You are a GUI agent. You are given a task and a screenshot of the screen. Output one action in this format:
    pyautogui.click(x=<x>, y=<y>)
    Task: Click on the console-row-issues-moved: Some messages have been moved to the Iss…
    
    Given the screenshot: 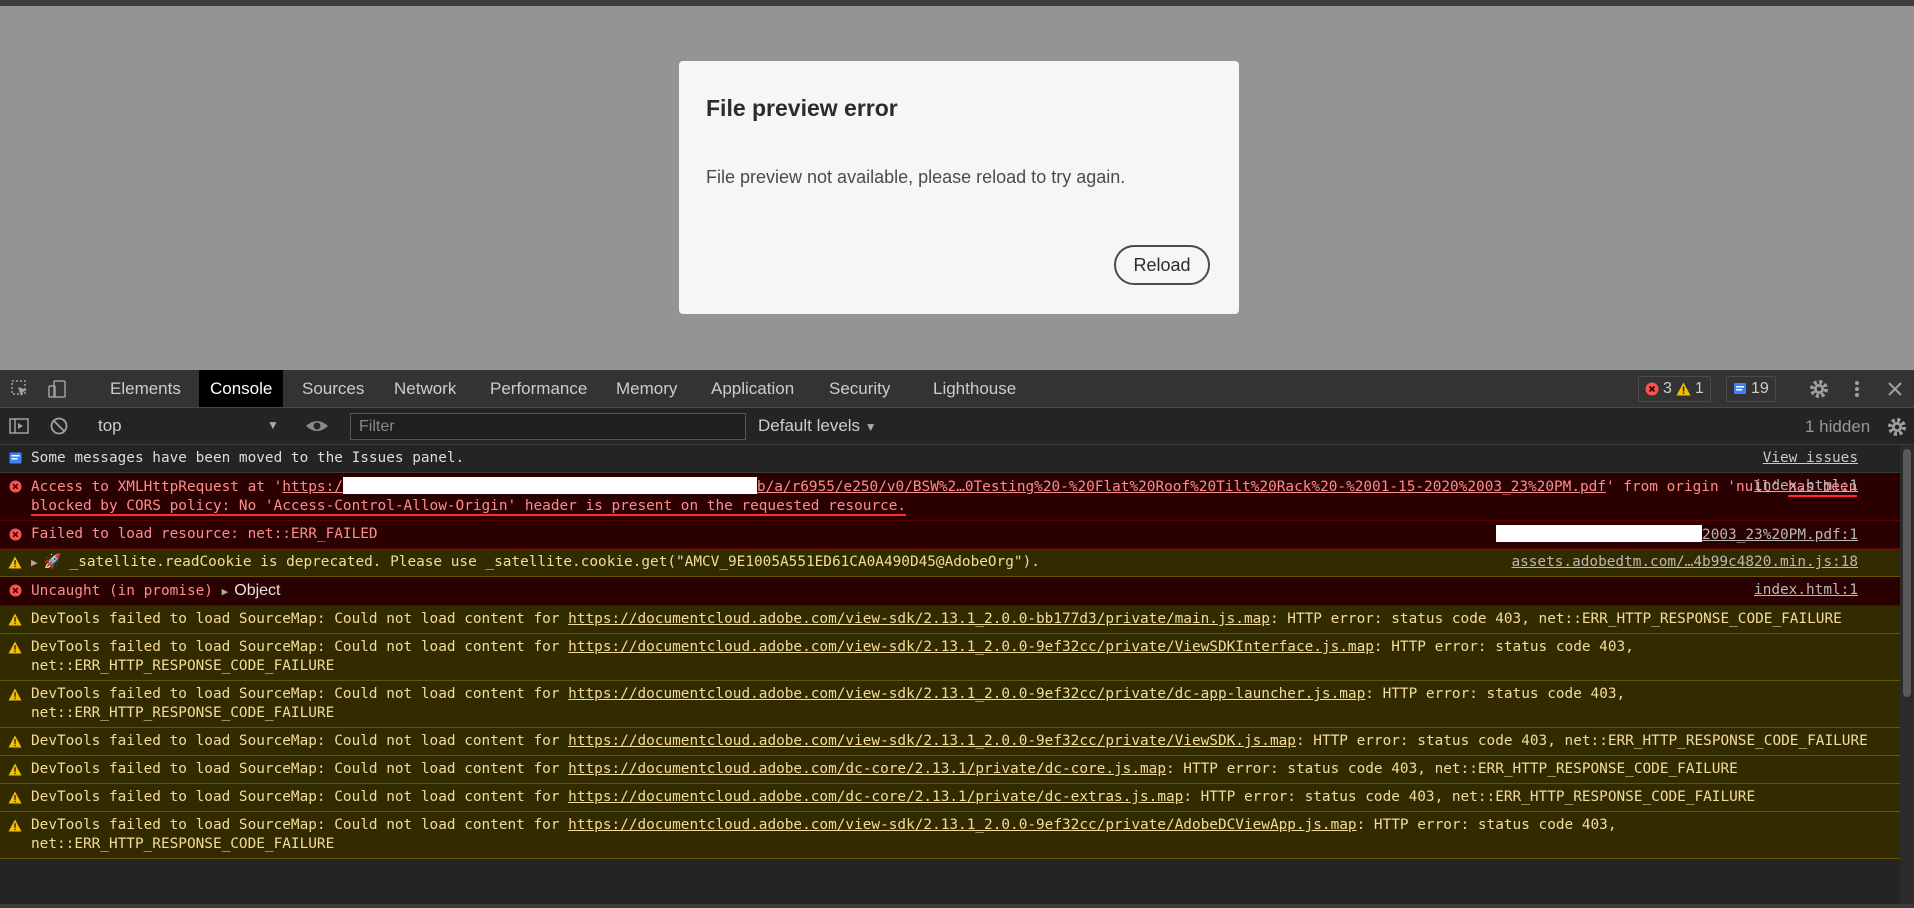 What is the action you would take?
    pyautogui.click(x=950, y=459)
    